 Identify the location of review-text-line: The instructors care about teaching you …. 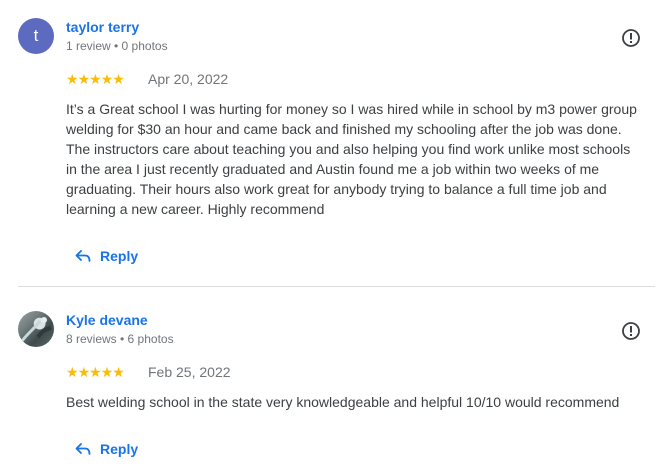
(348, 149).